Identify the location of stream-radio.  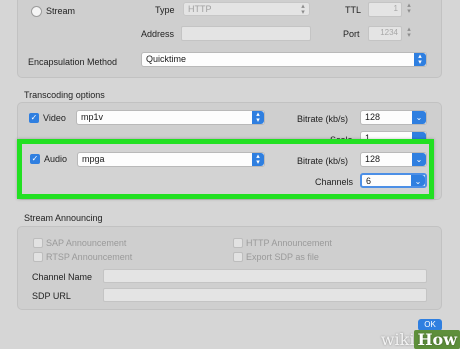
(36, 11).